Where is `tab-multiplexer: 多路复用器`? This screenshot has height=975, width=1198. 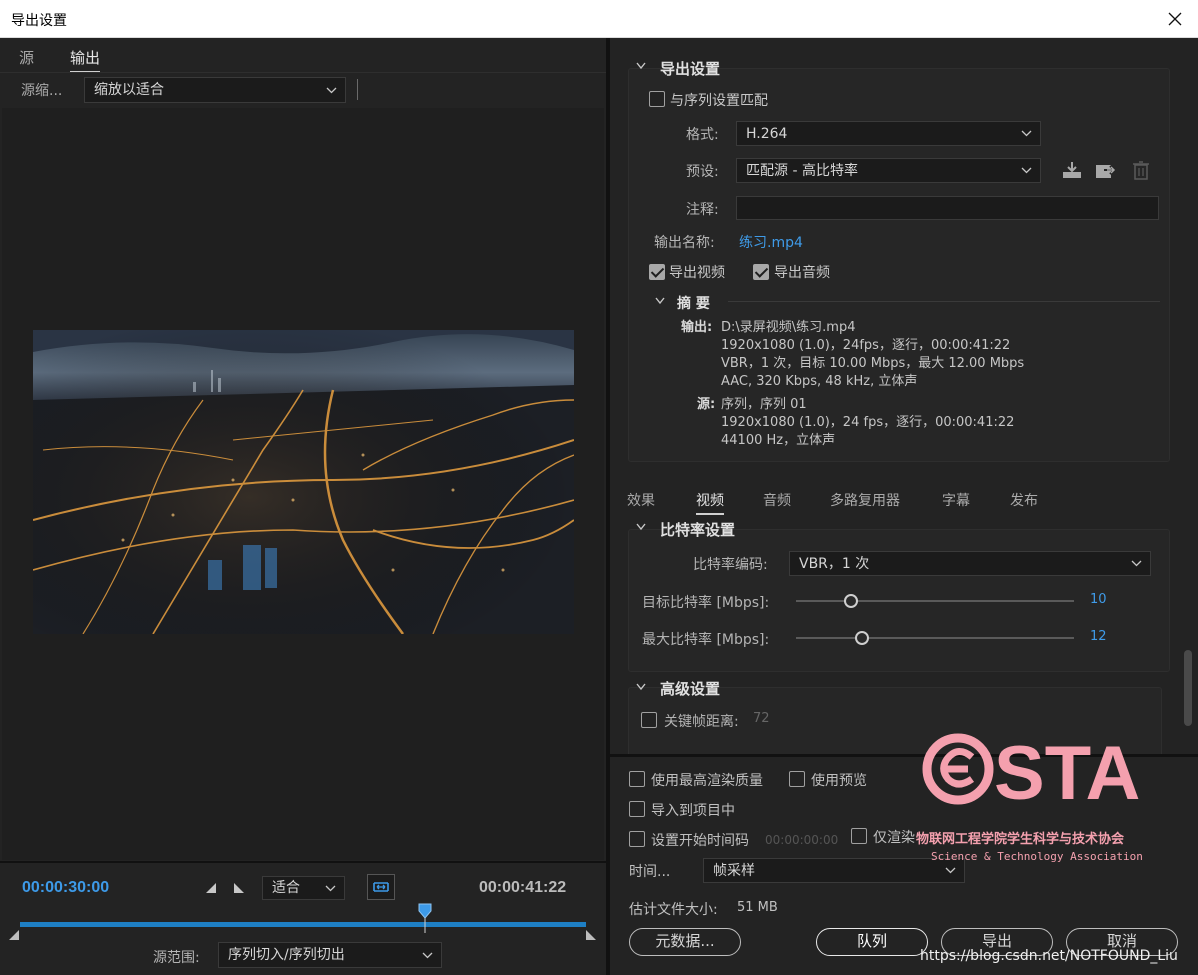
tab-multiplexer: 多路复用器 is located at coordinates (865, 500).